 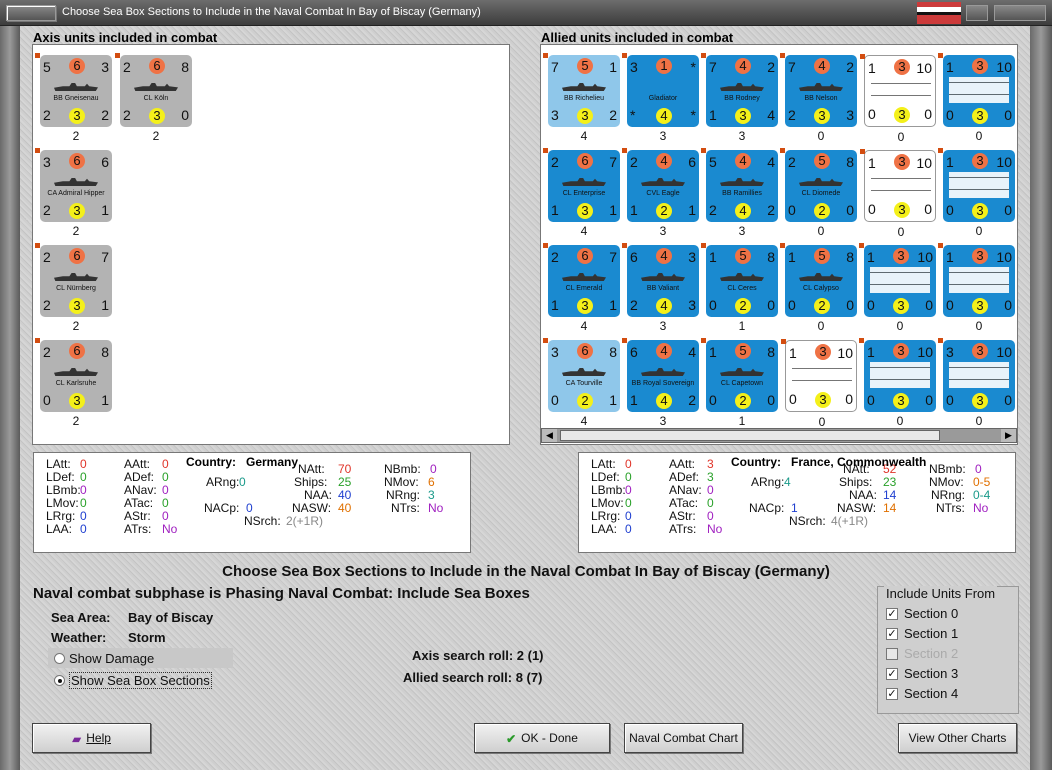 I want to click on unit-counter: 2 8 0 1 6 3 CL Karlsruhe 2, so click(x=73, y=383).